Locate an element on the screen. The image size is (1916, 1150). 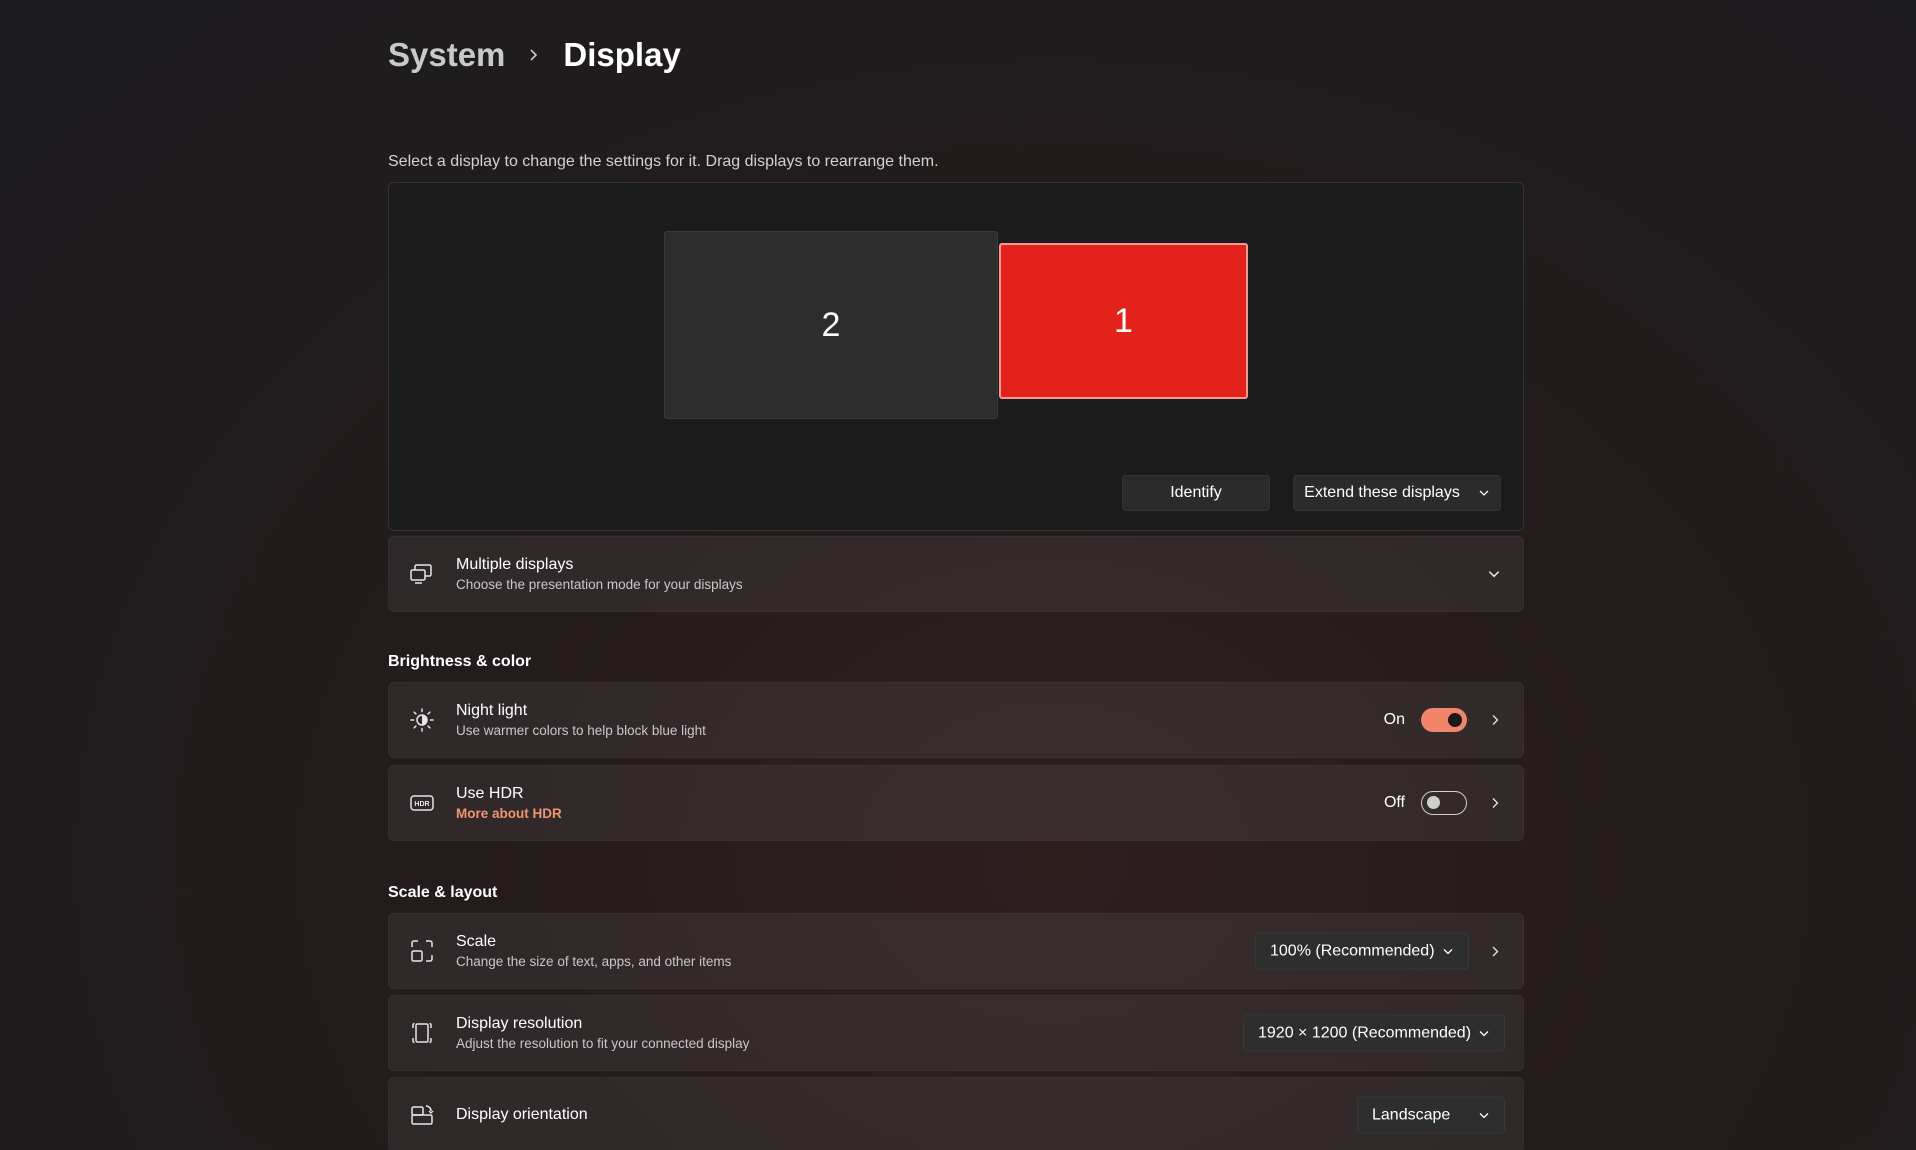
display-mode-label: Extend these displays is located at coordinates (1382, 492).